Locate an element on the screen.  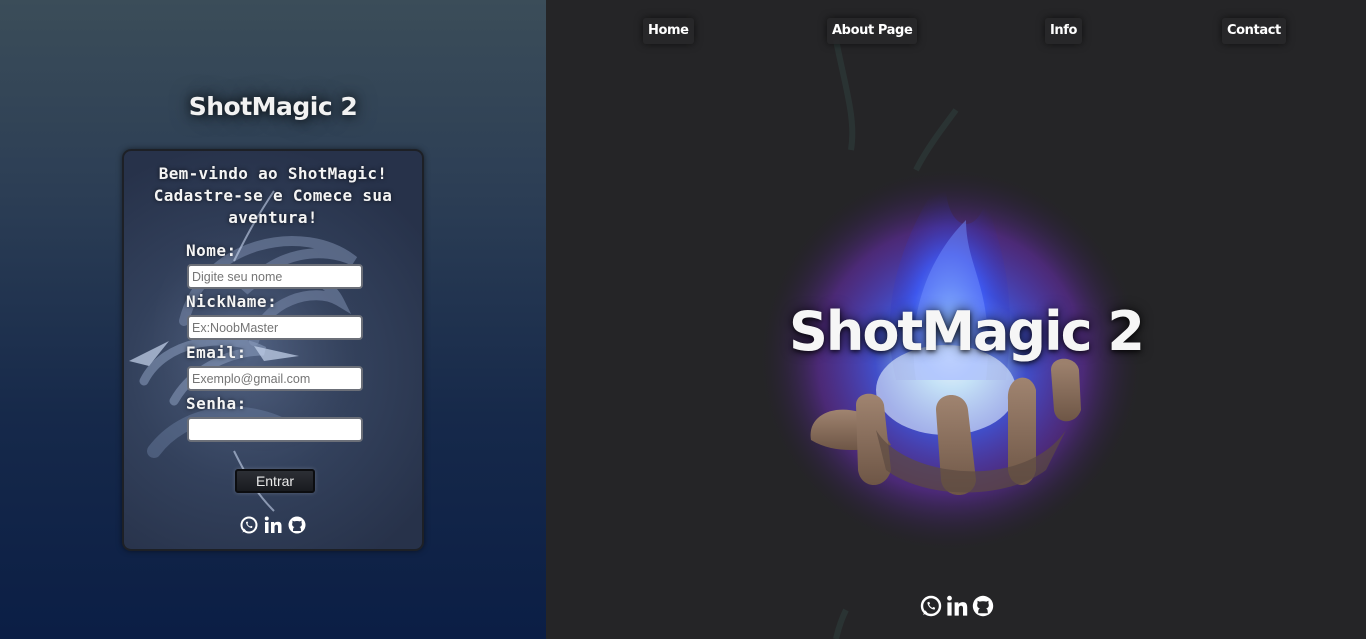
nickname-label: NickName: is located at coordinates (232, 301).